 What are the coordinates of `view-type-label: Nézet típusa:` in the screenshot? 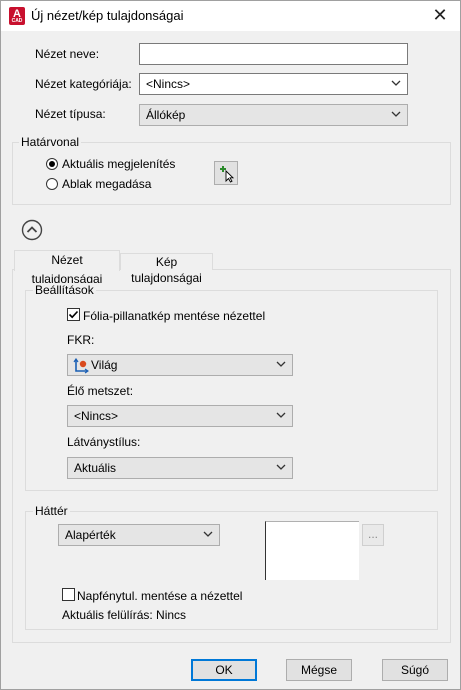 It's located at (70, 114).